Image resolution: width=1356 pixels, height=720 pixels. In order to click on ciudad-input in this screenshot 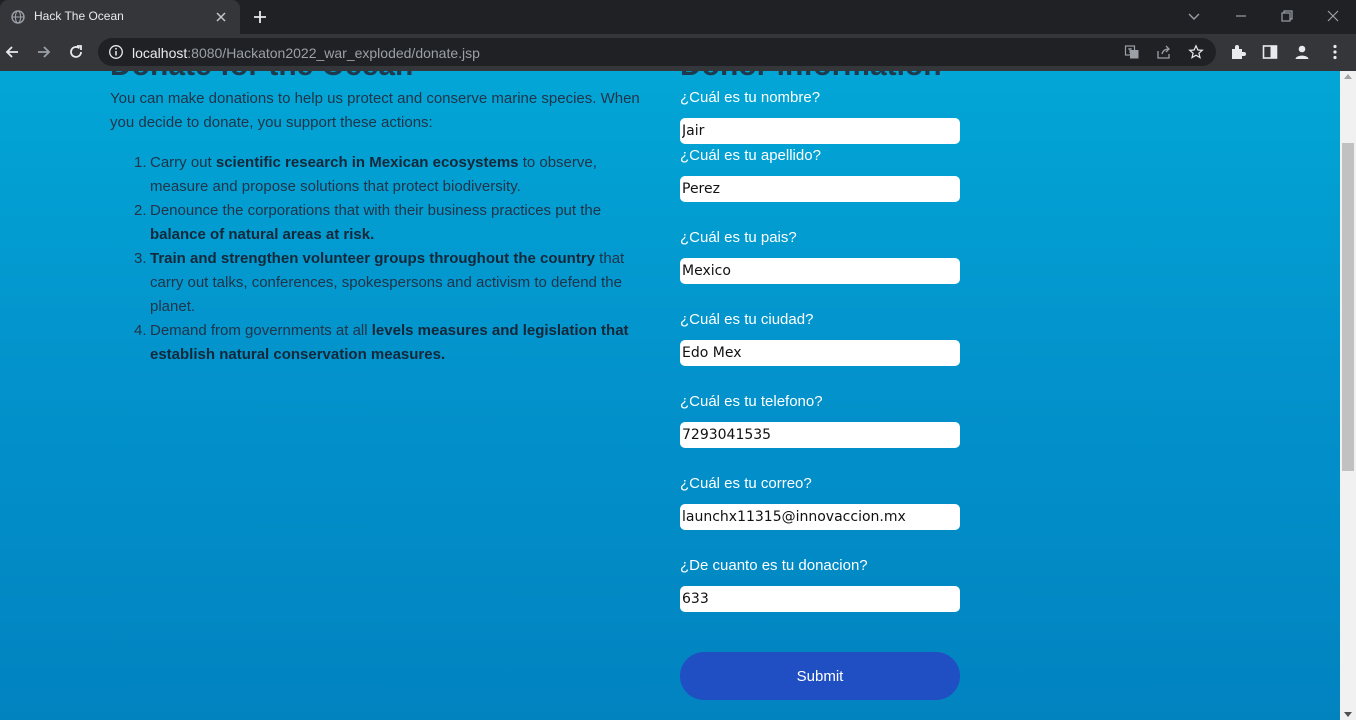, I will do `click(820, 353)`.